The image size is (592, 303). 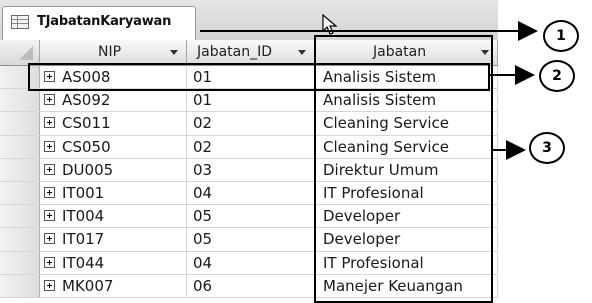 I want to click on table-row: IT001 04 IT Profesional, so click(x=249, y=193).